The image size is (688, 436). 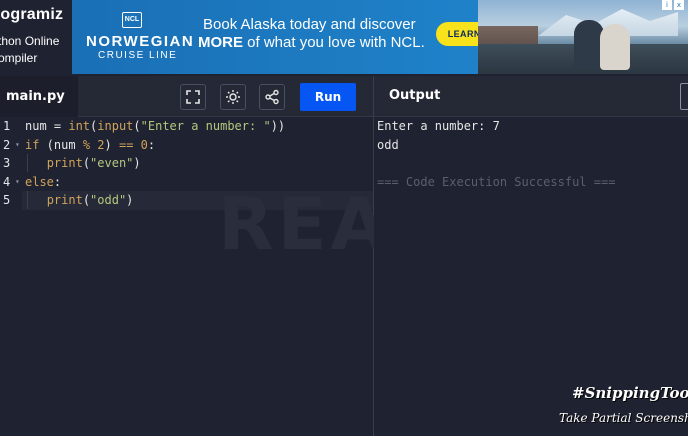 I want to click on snipping-tool-caption: Take Partial Screenshot, so click(x=623, y=418).